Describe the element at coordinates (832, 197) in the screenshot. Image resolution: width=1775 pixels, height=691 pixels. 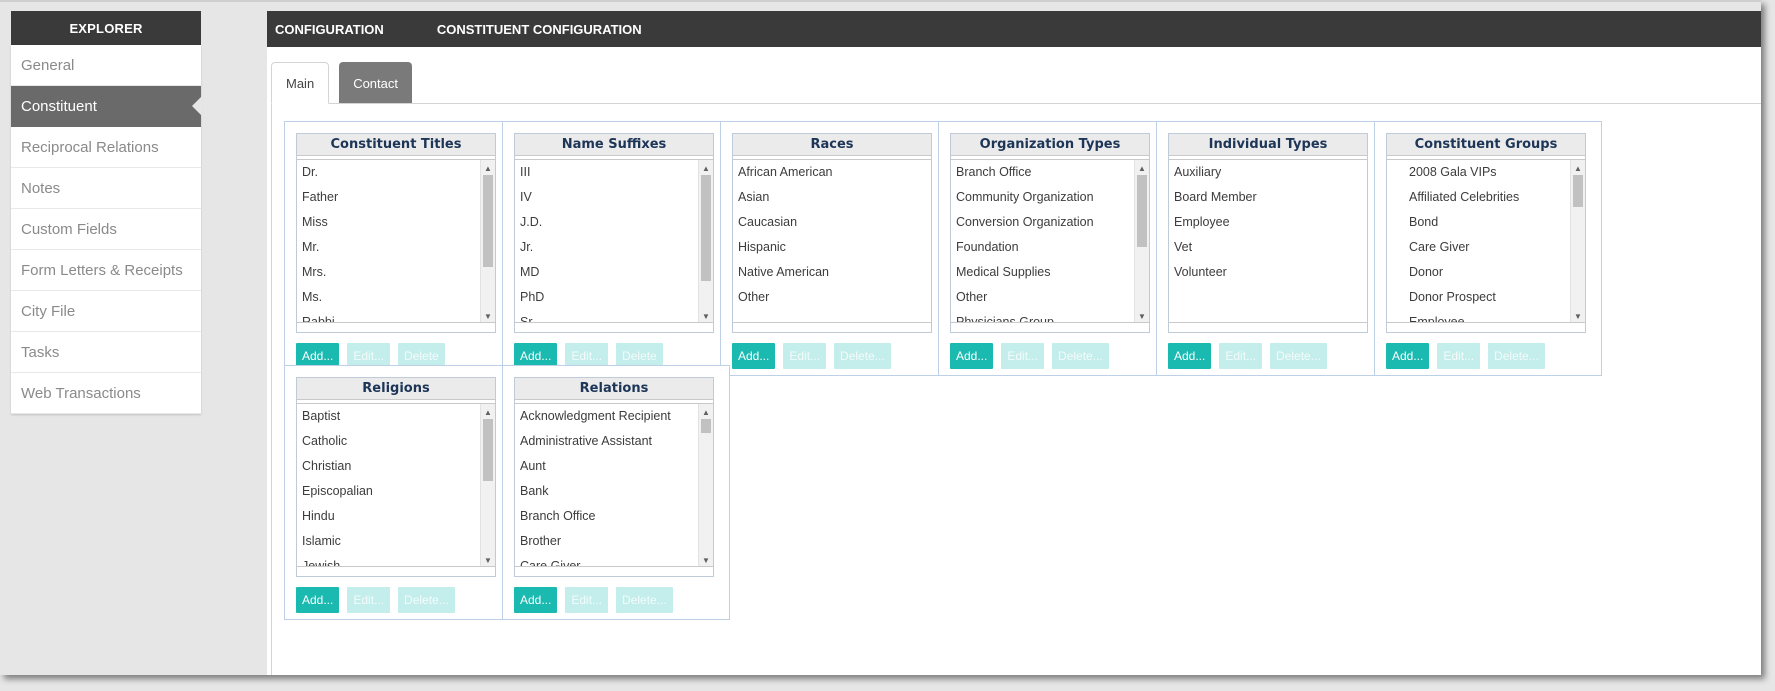
I see `list-item: Asian` at that location.